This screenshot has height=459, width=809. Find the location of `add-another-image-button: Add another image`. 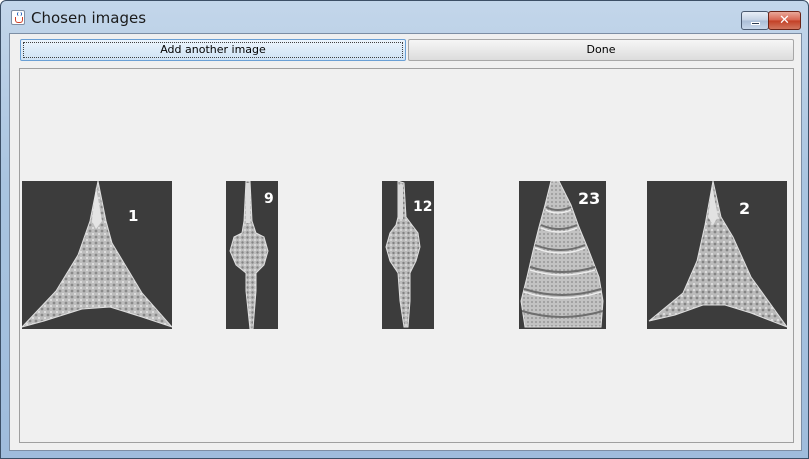

add-another-image-button: Add another image is located at coordinates (213, 50).